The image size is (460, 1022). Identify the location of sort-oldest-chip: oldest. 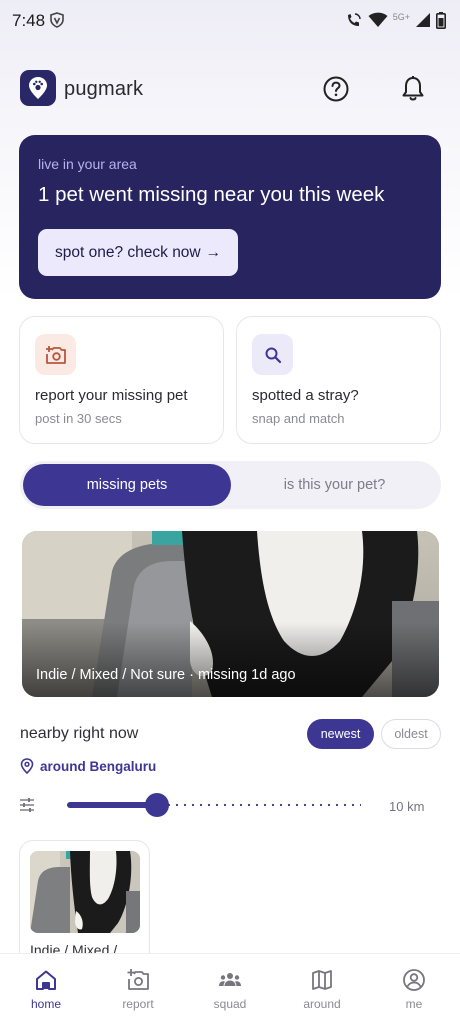
(411, 734).